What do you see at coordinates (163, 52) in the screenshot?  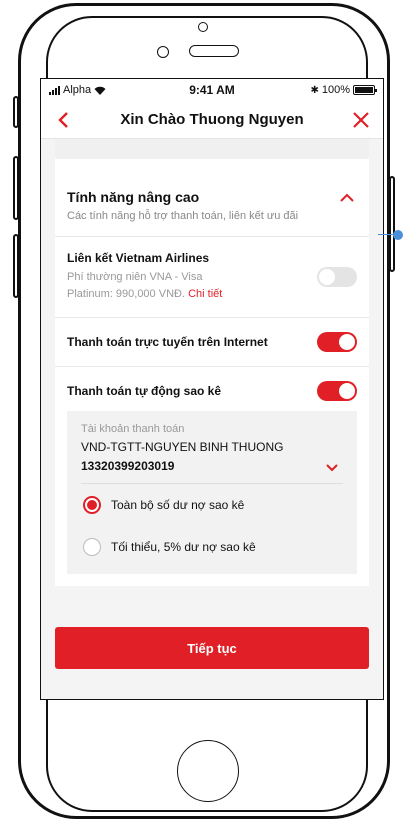 I see `sensor-icon` at bounding box center [163, 52].